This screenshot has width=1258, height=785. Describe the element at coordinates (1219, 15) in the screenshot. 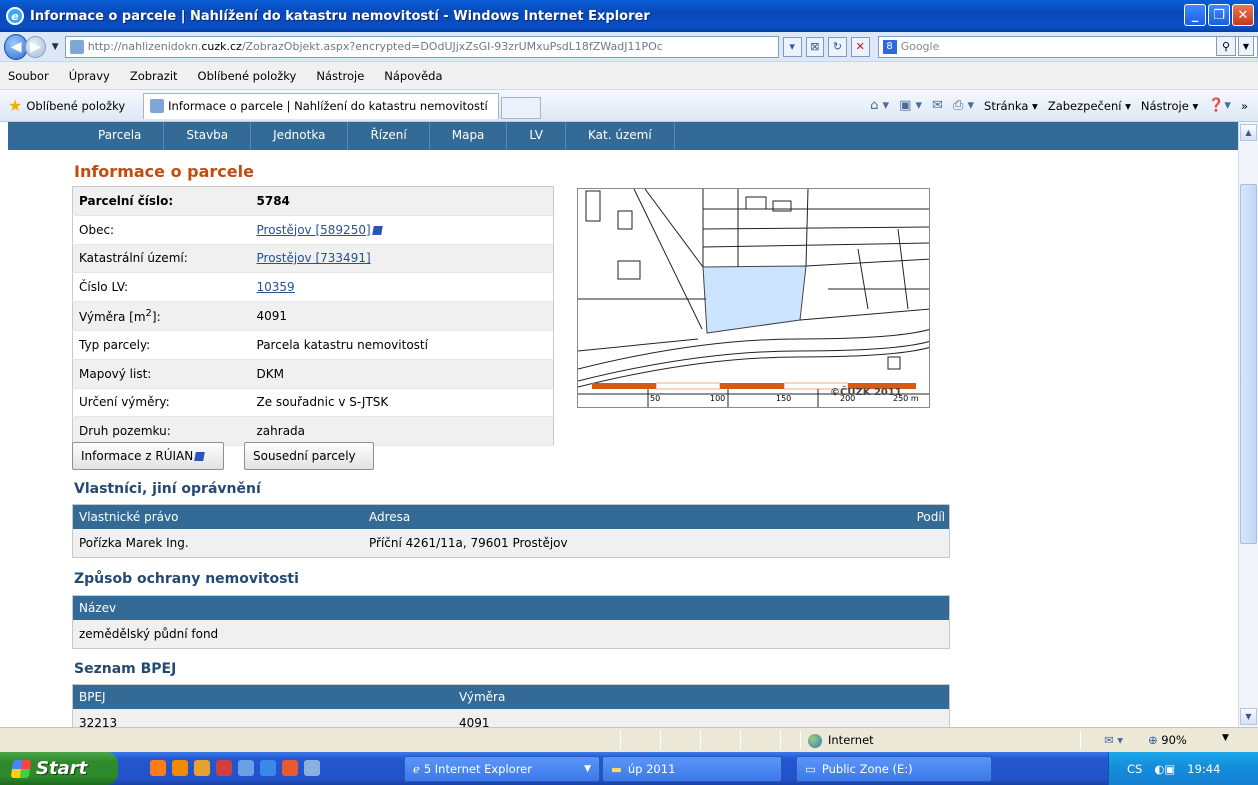

I see `restore-button: ❐` at that location.